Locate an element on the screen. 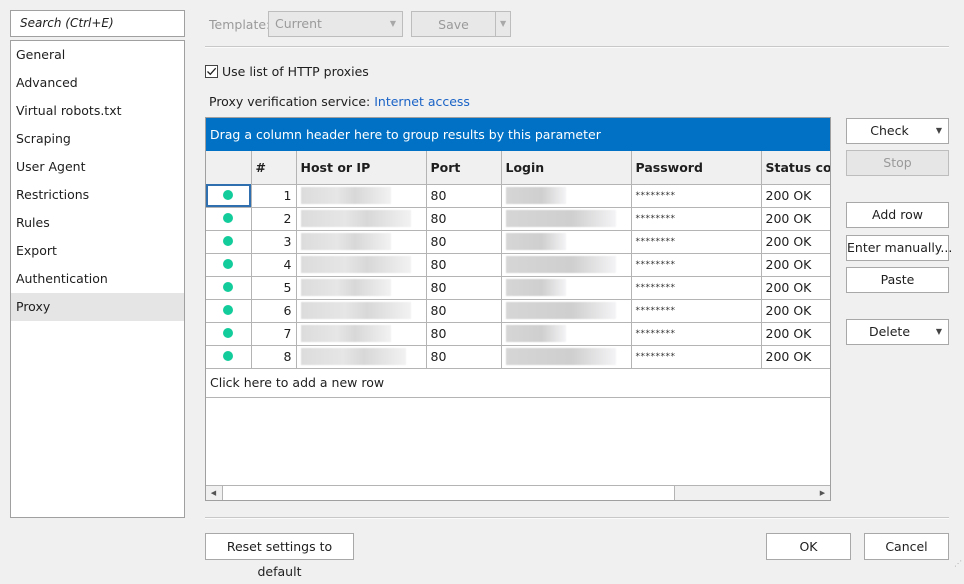  sidebar-item-export: Export is located at coordinates (97, 251).